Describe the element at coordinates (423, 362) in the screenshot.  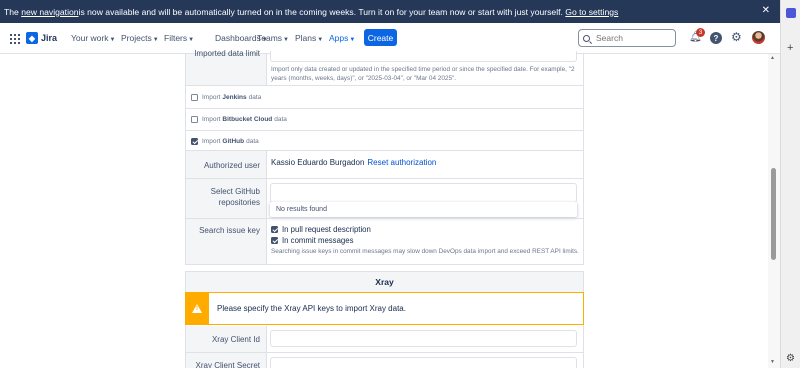
I see `xray-client-secret-input` at that location.